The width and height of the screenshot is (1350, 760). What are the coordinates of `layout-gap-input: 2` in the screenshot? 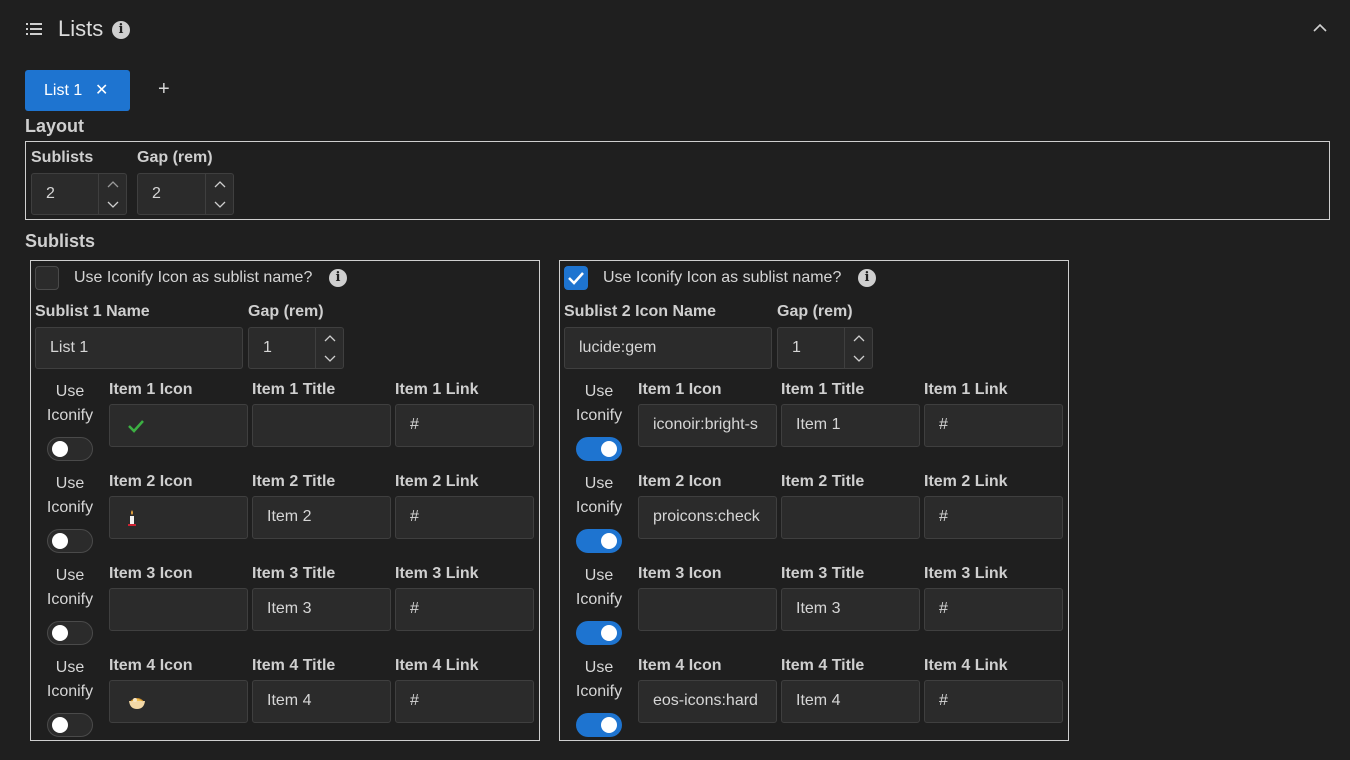 It's located at (185, 194).